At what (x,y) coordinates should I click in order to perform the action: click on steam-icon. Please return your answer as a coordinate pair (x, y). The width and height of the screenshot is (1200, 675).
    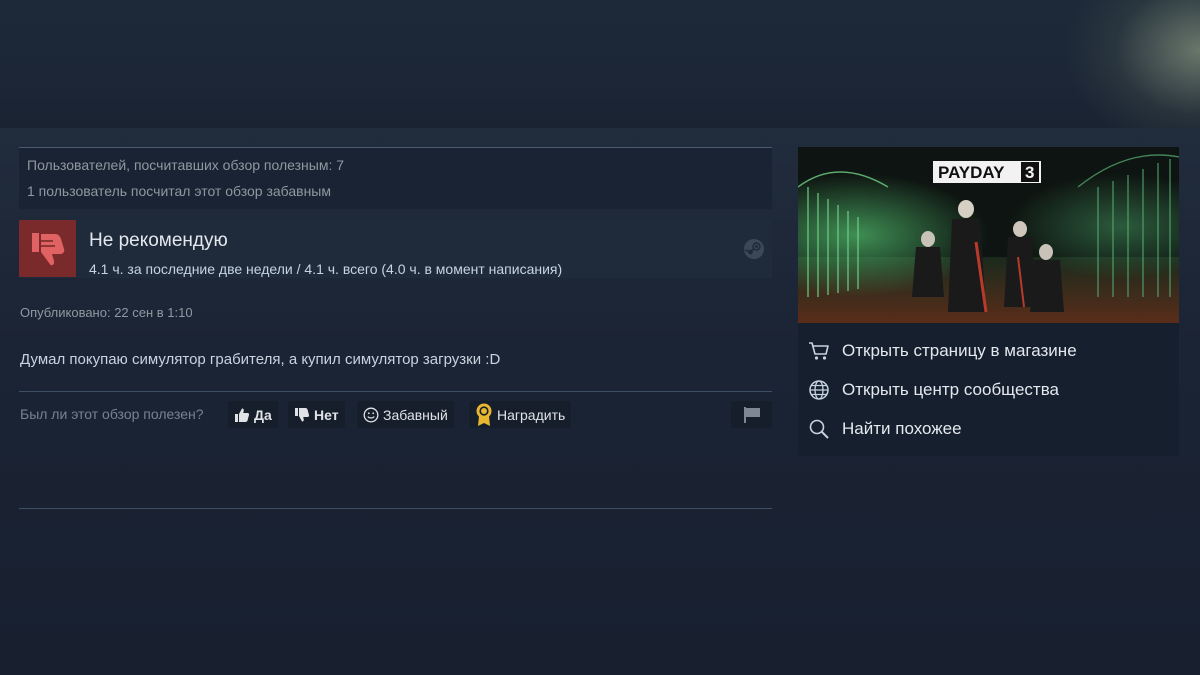
    Looking at the image, I should click on (754, 249).